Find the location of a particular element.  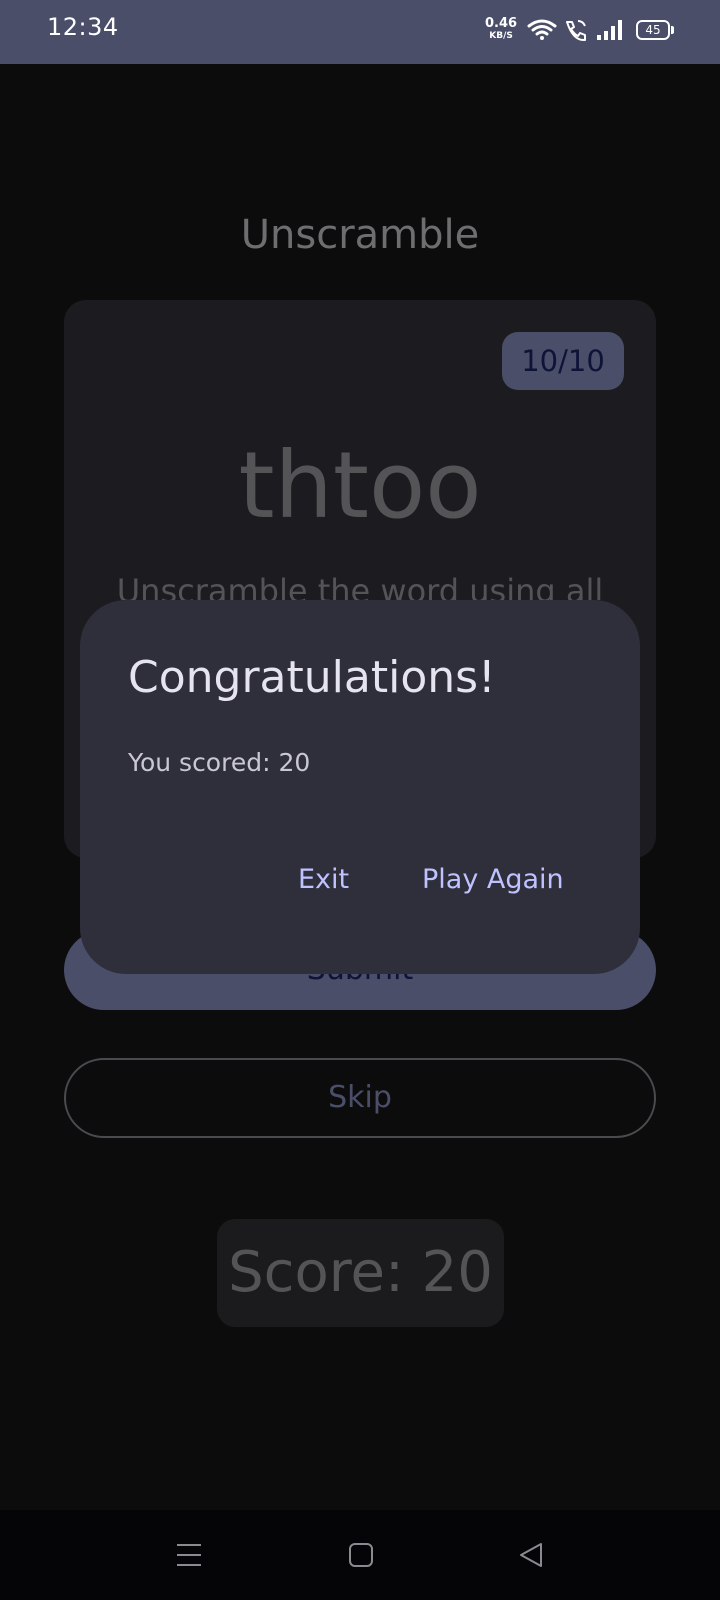

skip-button: Skip is located at coordinates (360, 1098).